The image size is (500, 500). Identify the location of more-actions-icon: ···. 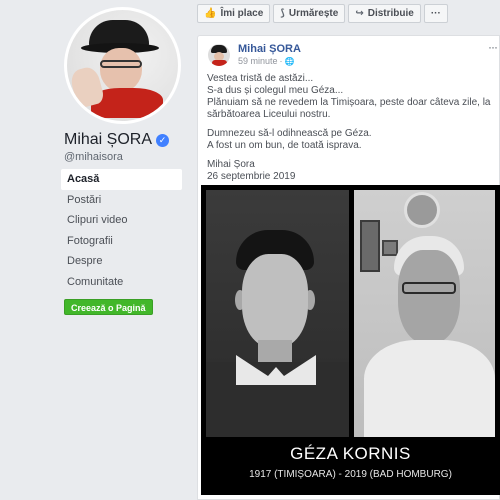
(435, 13).